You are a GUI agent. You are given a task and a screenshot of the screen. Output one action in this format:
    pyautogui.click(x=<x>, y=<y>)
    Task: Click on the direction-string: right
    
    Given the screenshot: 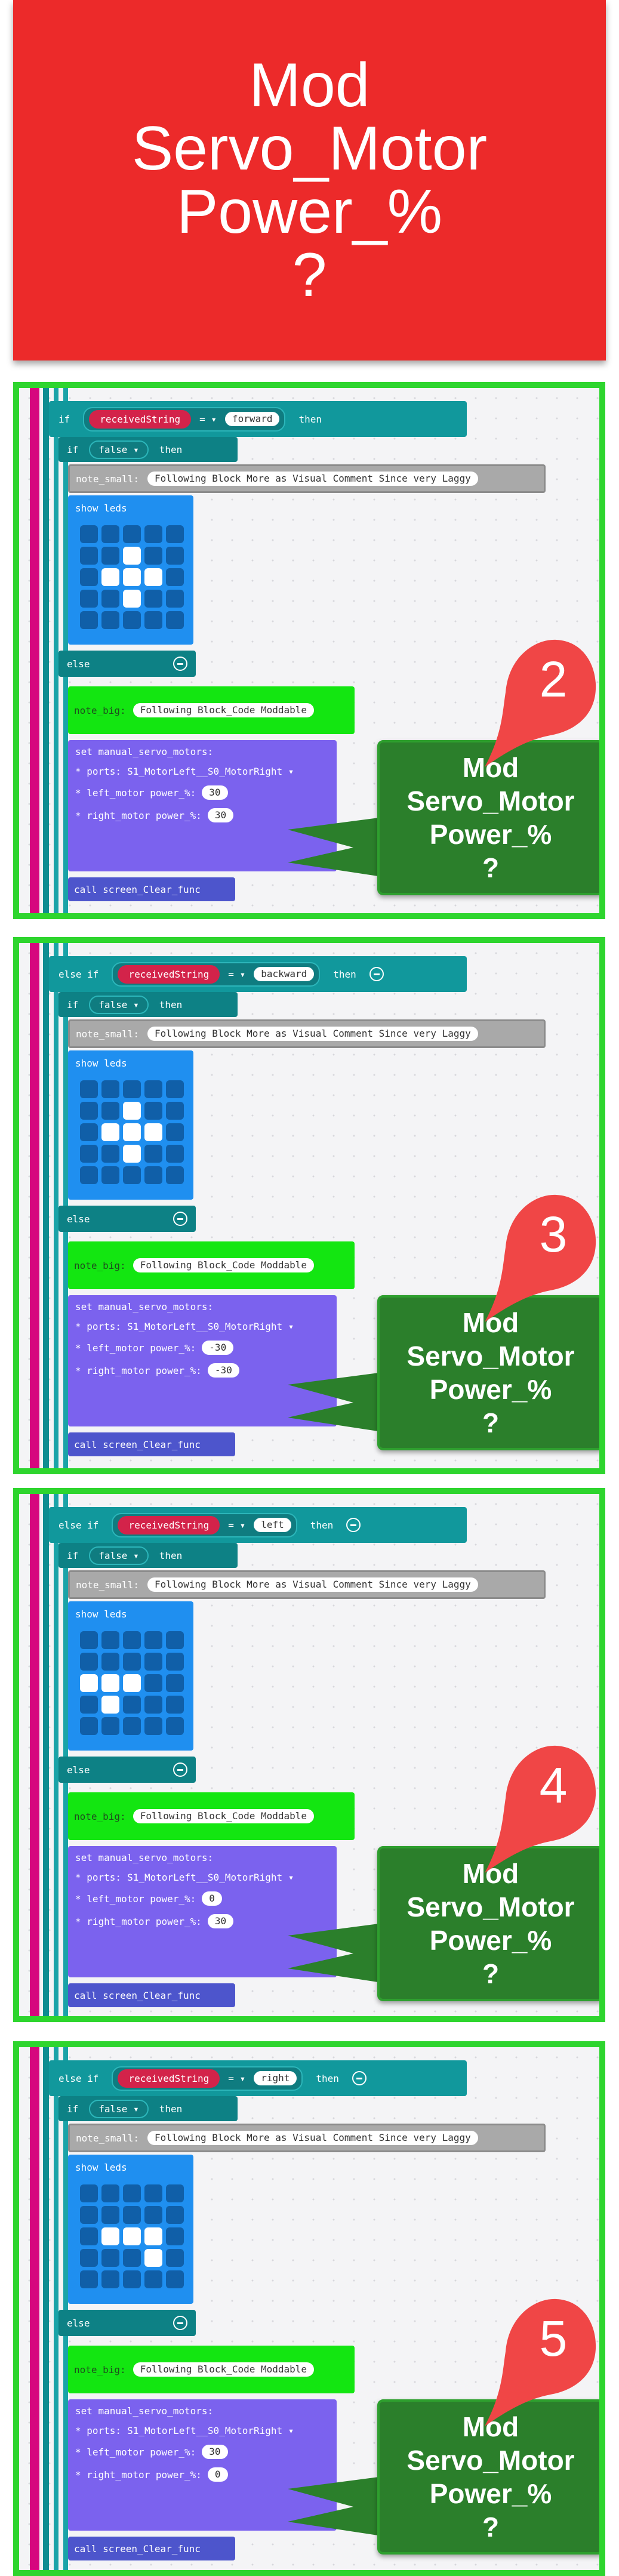 What is the action you would take?
    pyautogui.click(x=276, y=2078)
    